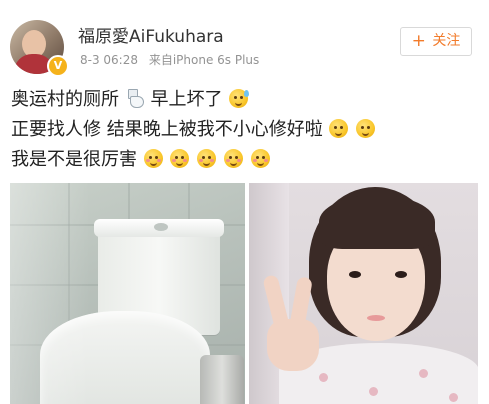  What do you see at coordinates (65, 99) in the screenshot?
I see `post-text-segment: 奥运村的厕所` at bounding box center [65, 99].